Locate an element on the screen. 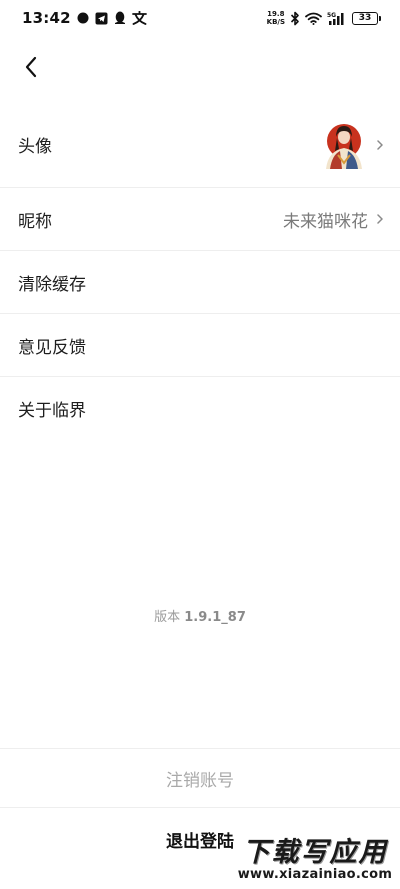  watermark: 下载写应用 www.xiazainiao.com is located at coordinates (315, 860).